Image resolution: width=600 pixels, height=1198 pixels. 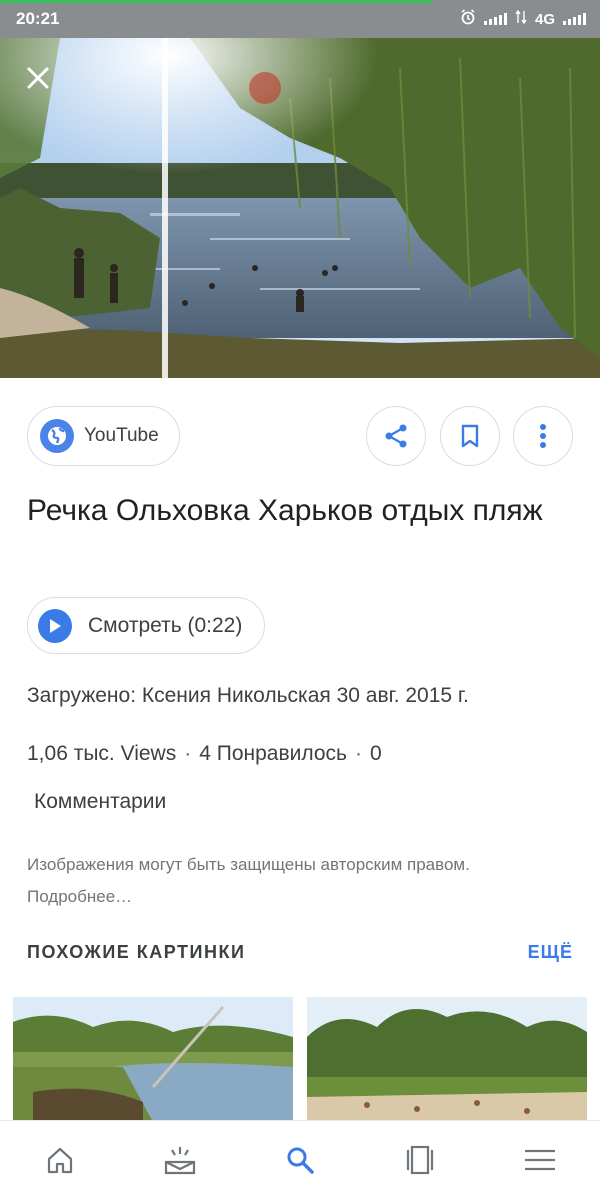 I want to click on status-time: 20:21, so click(x=38, y=18).